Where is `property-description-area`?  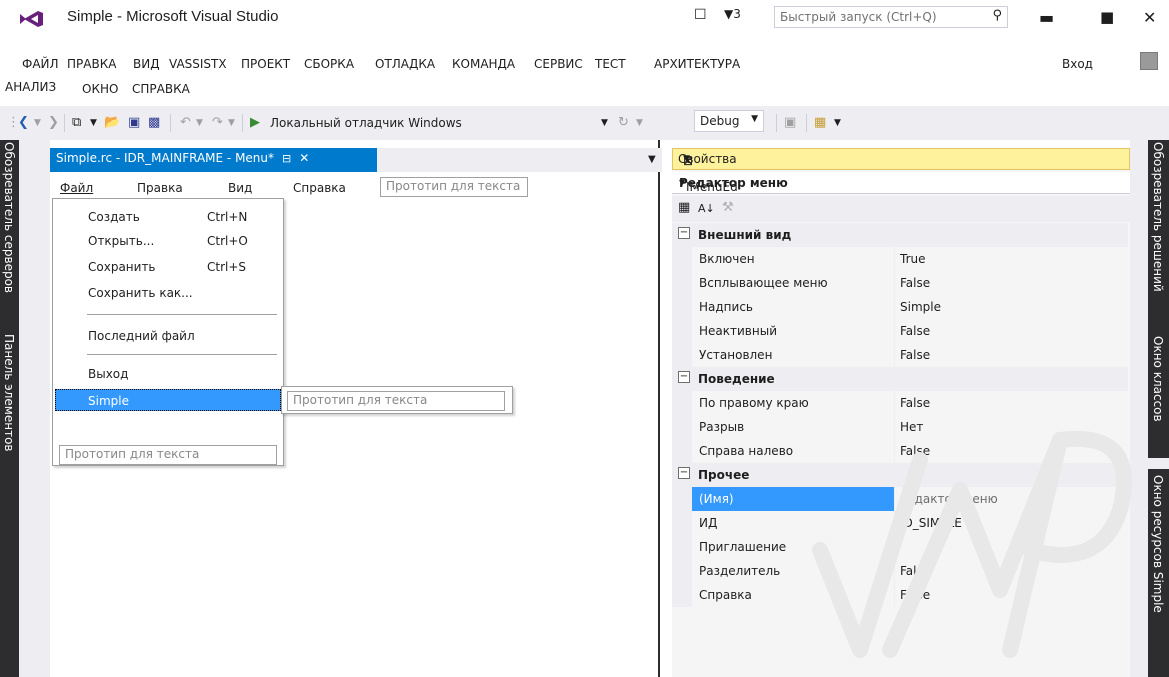 property-description-area is located at coordinates (900, 645).